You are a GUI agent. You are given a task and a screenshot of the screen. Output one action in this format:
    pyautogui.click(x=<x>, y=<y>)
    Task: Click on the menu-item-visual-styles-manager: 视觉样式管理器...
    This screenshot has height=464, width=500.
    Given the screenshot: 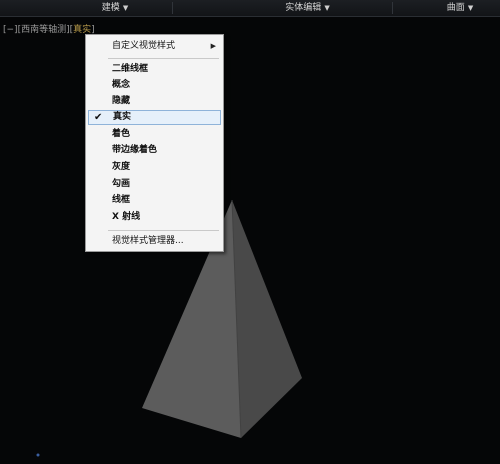 What is the action you would take?
    pyautogui.click(x=154, y=241)
    